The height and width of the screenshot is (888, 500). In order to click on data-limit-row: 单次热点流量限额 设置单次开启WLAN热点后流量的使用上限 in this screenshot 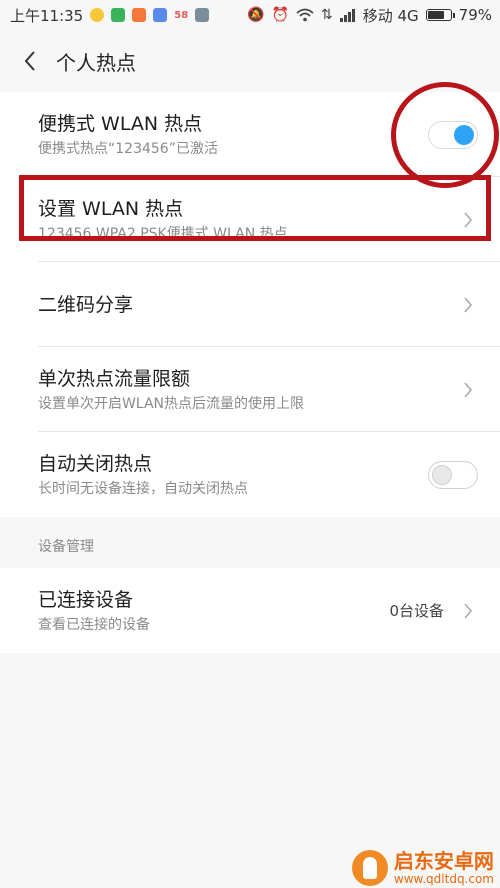, I will do `click(250, 389)`.